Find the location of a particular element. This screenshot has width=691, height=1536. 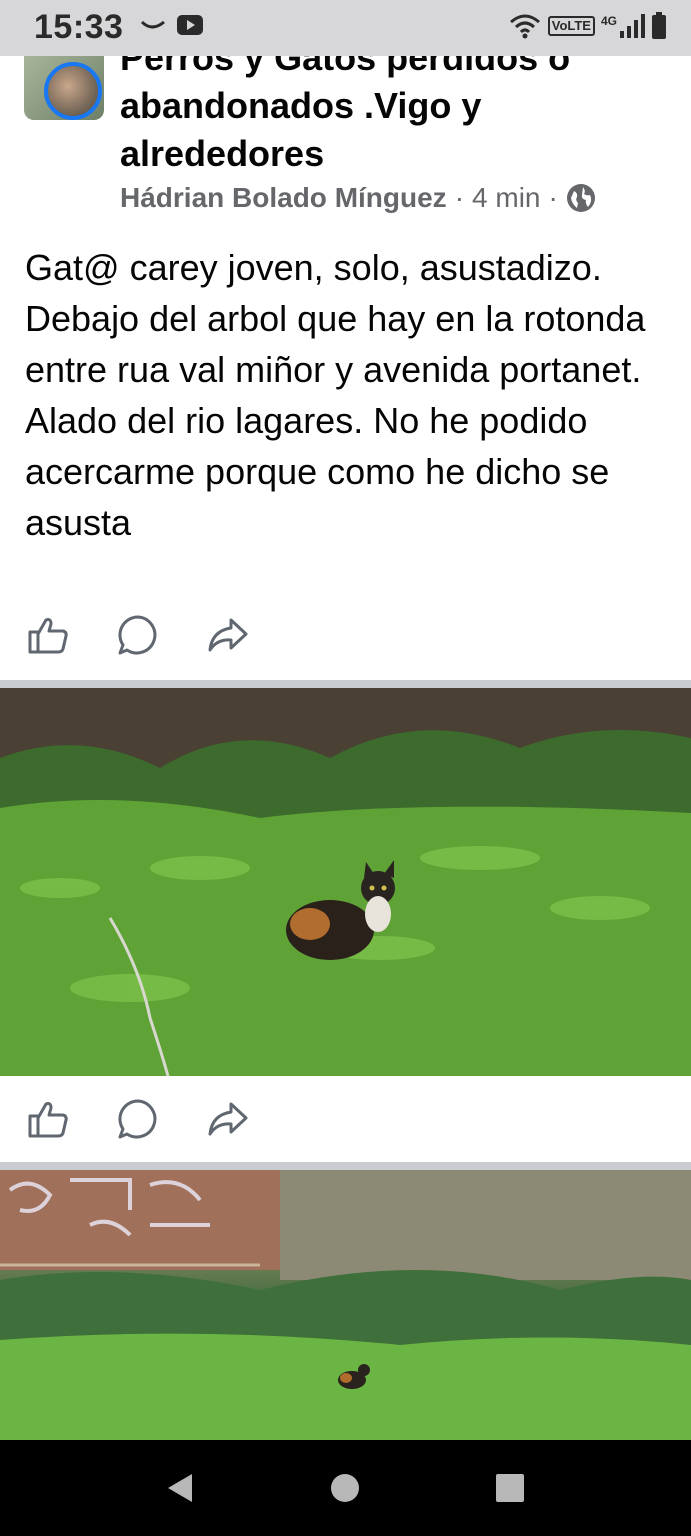

recents-button is located at coordinates (510, 1488).